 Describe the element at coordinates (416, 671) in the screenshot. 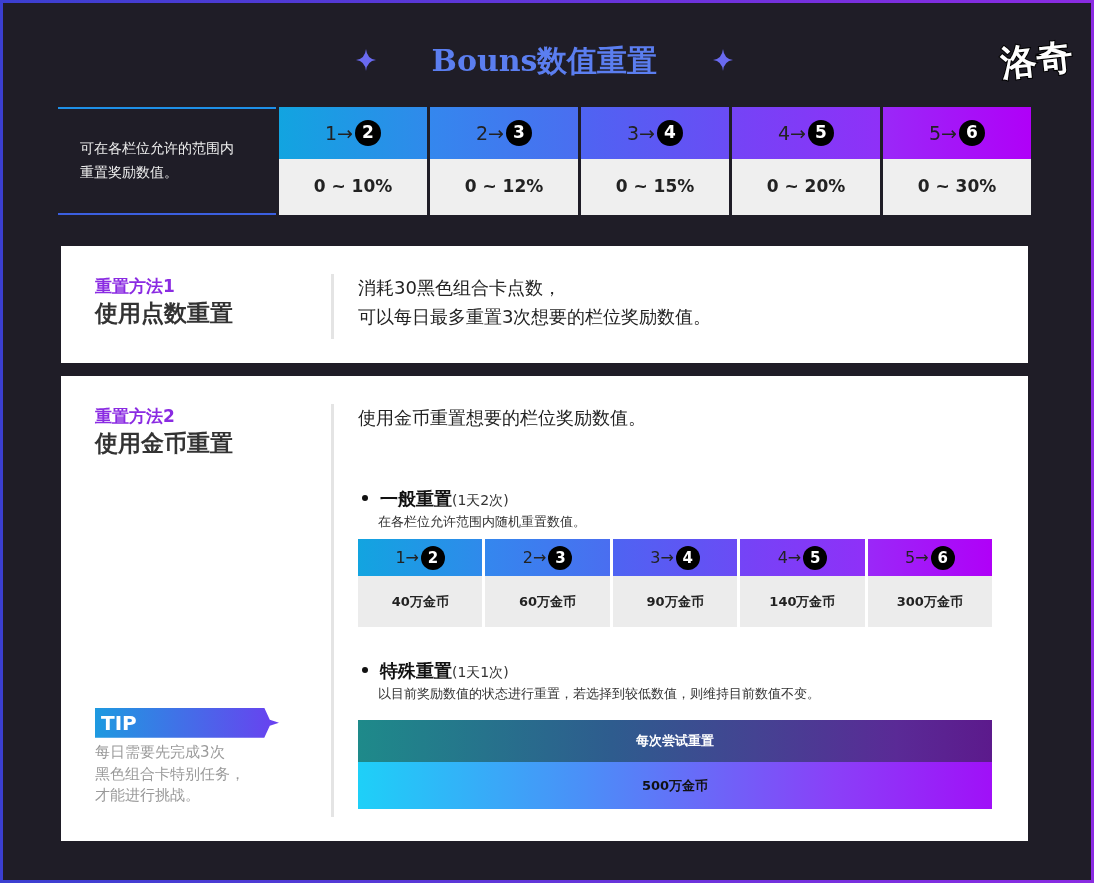

I see `option-title: 特殊重置` at that location.